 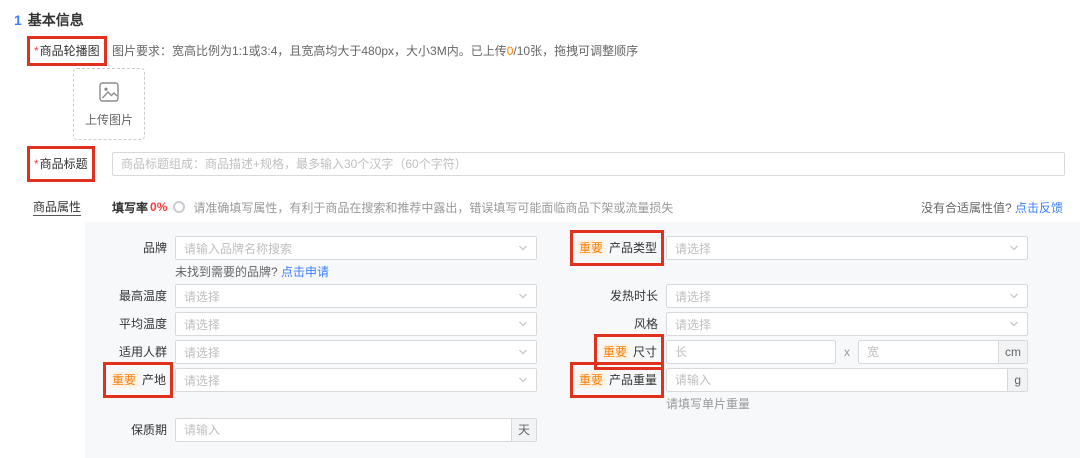 I want to click on field-brand: 品牌 请输入品牌名称搜索 未找到需要的品牌? 点击申请, so click(x=311, y=258).